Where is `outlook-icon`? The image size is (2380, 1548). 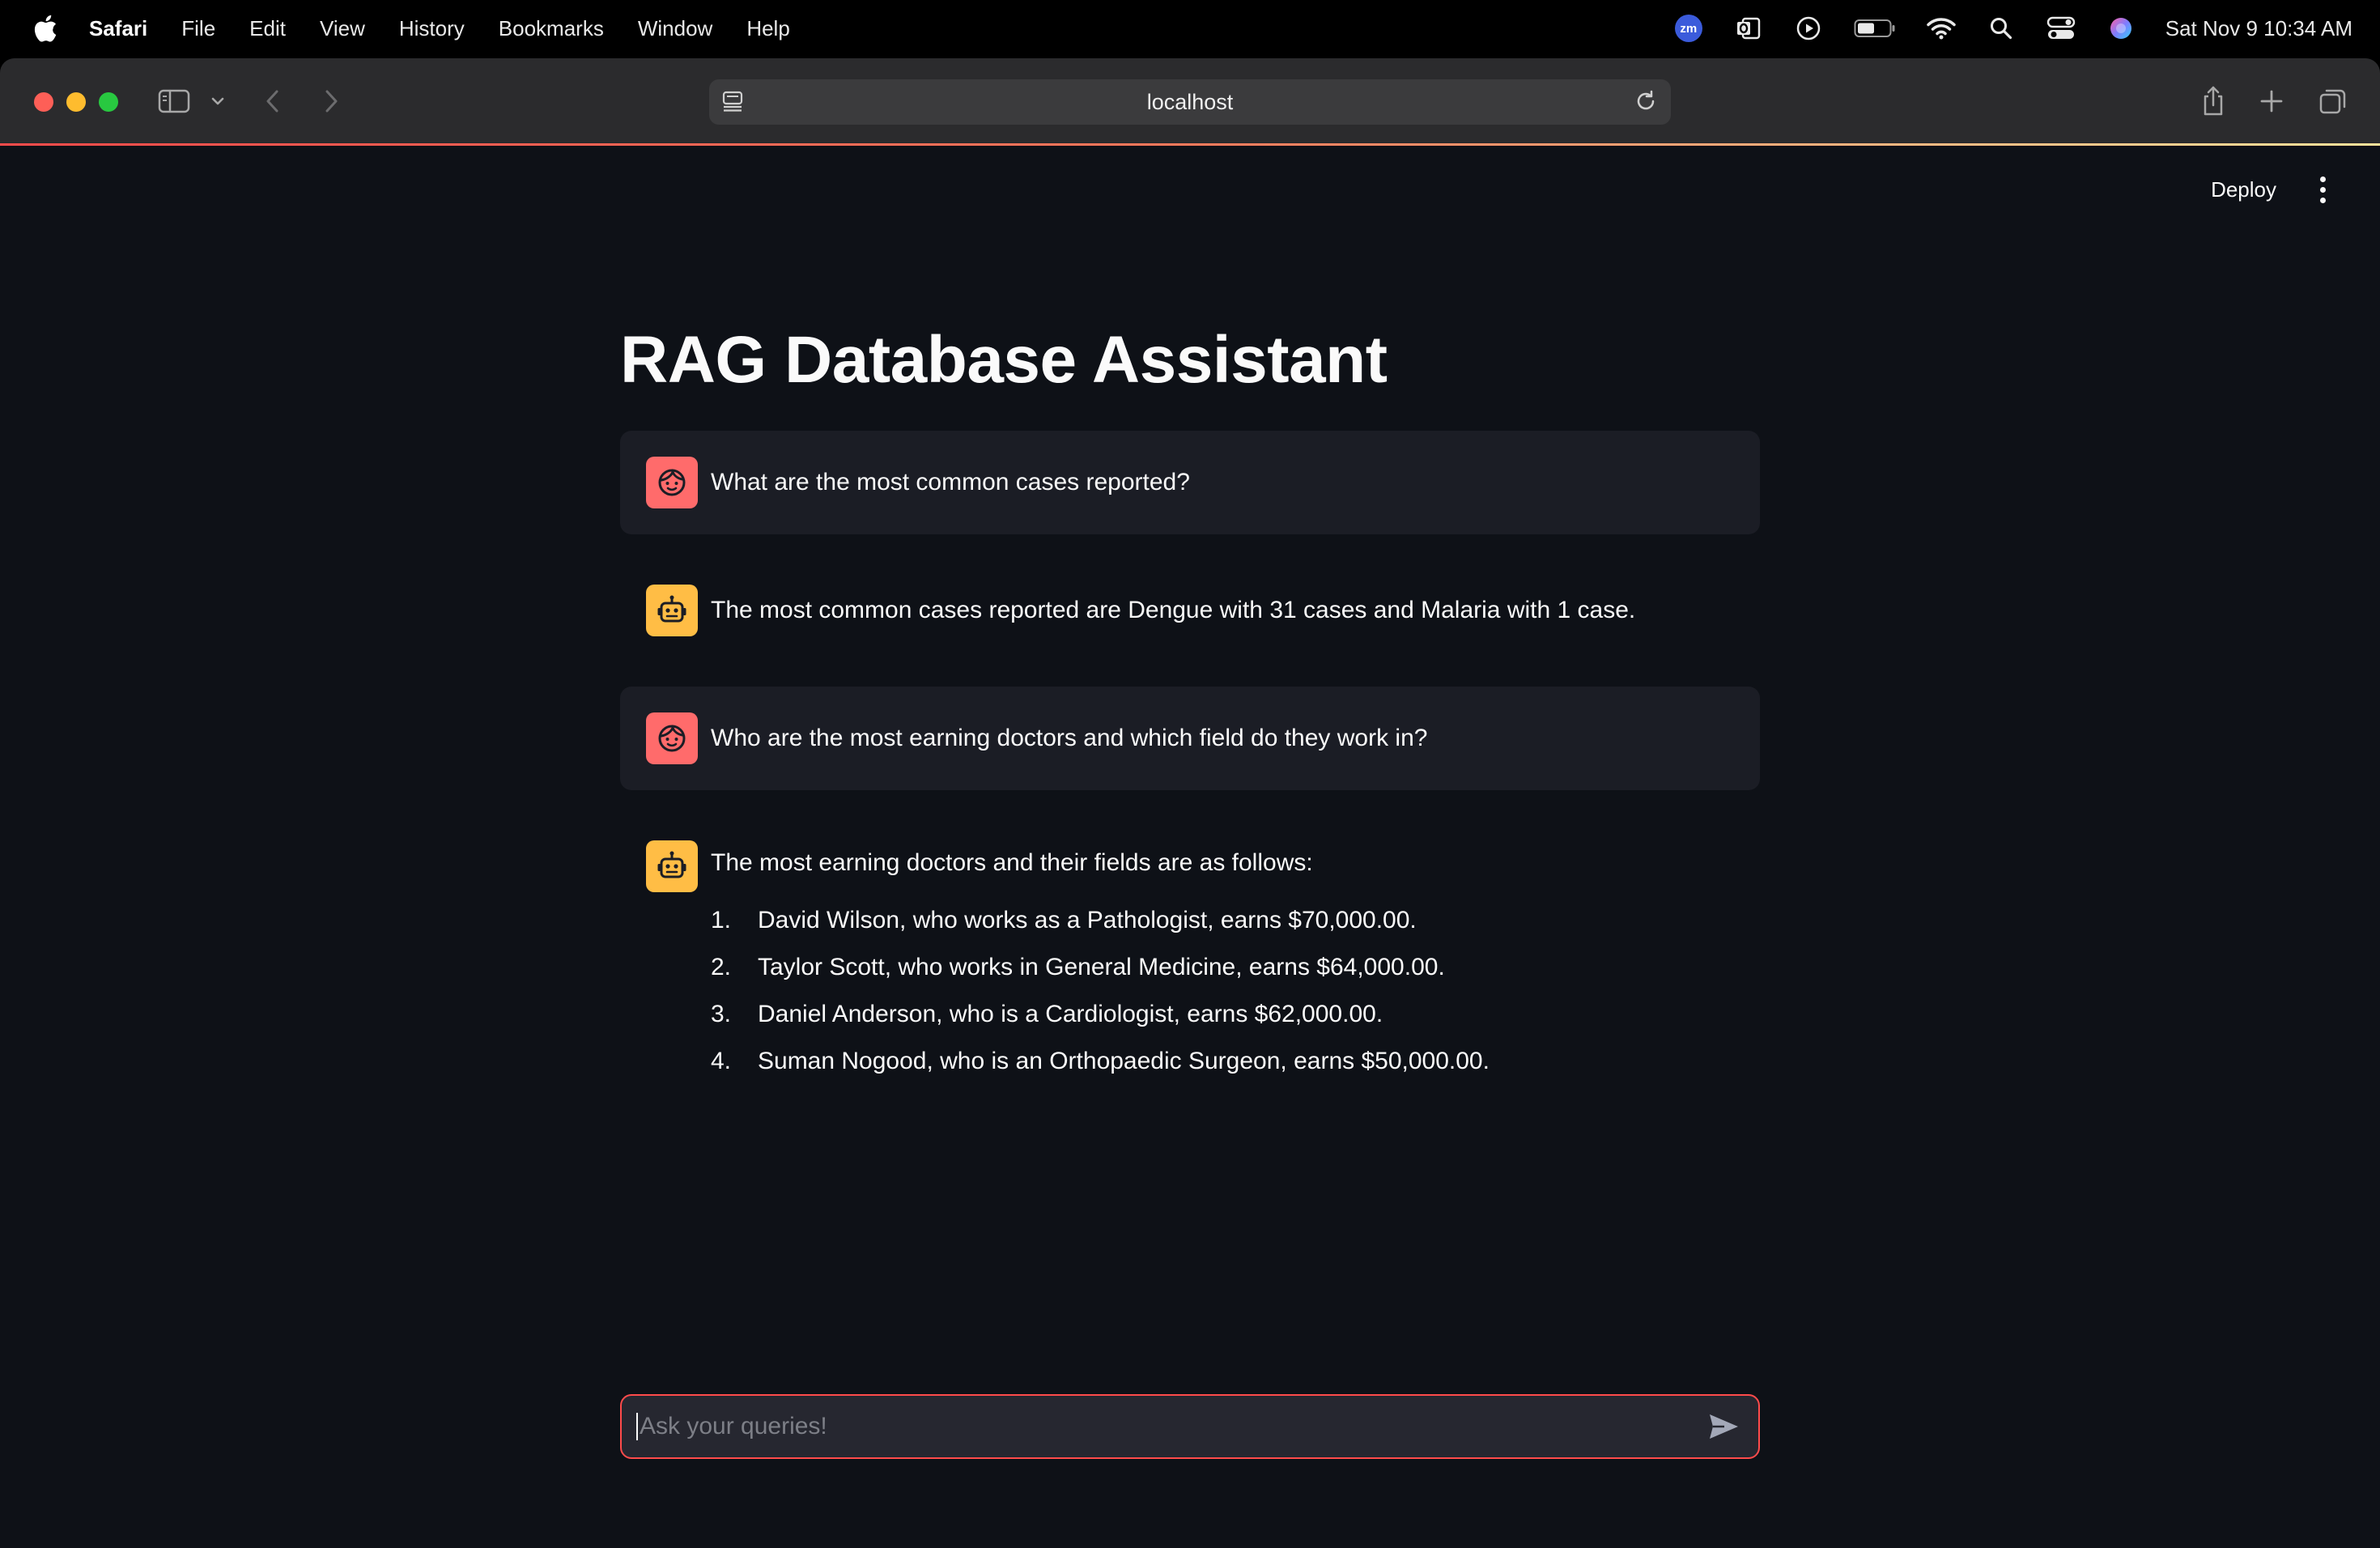
outlook-icon is located at coordinates (1748, 29).